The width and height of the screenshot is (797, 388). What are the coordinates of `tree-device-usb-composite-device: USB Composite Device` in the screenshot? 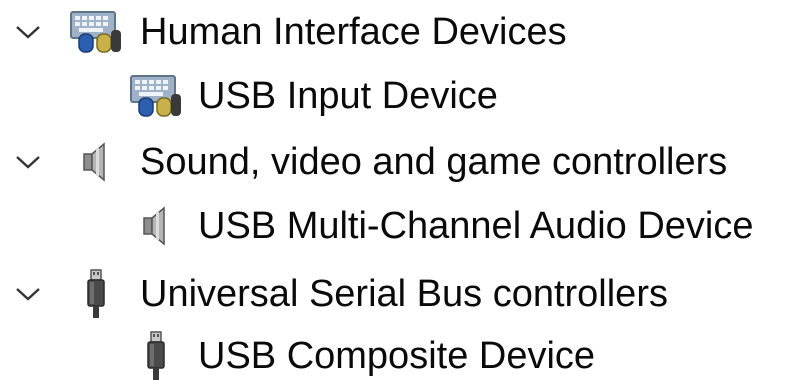 It's located at (360, 356).